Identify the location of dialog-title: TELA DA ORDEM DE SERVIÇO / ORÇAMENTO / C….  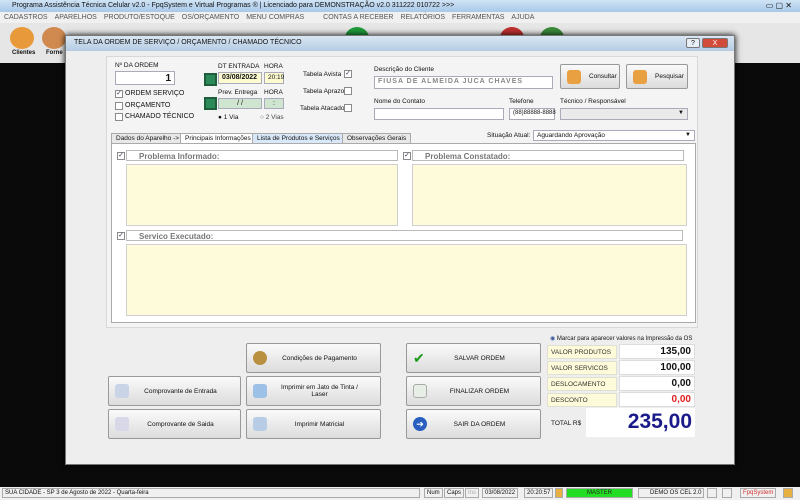
(188, 42).